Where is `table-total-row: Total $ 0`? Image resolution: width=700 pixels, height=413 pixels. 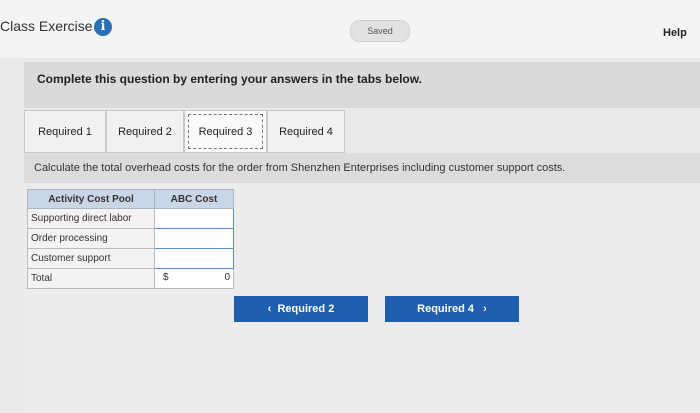
table-total-row: Total $ 0 is located at coordinates (130, 278).